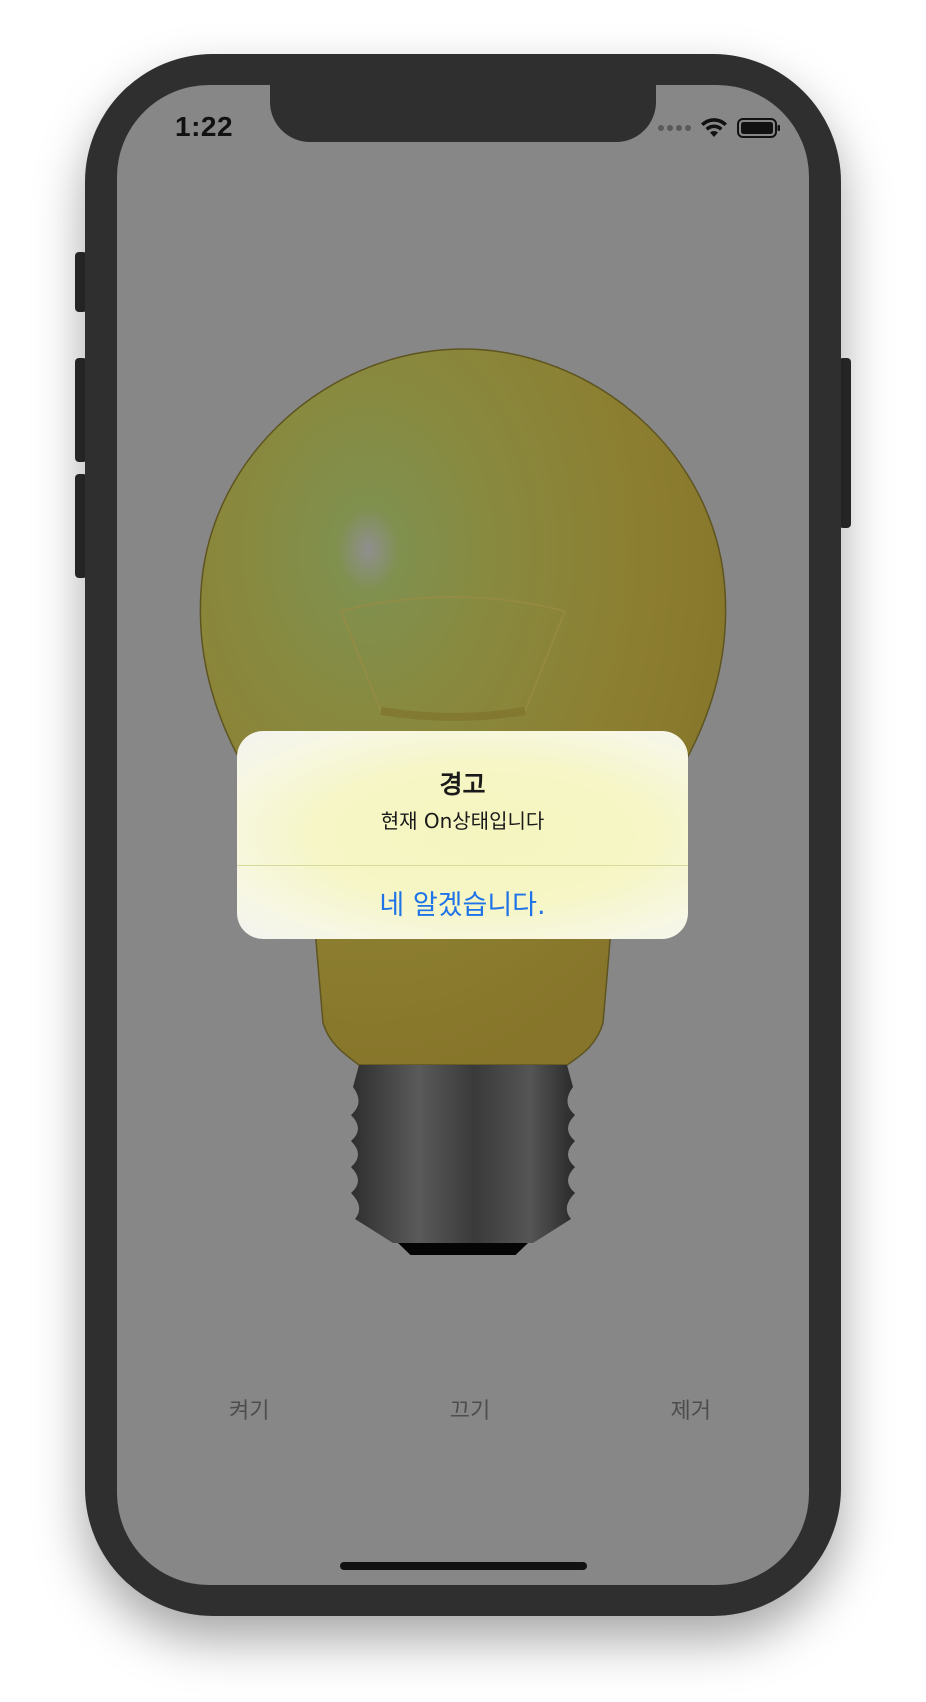 The height and width of the screenshot is (1702, 926). I want to click on notch, so click(463, 113).